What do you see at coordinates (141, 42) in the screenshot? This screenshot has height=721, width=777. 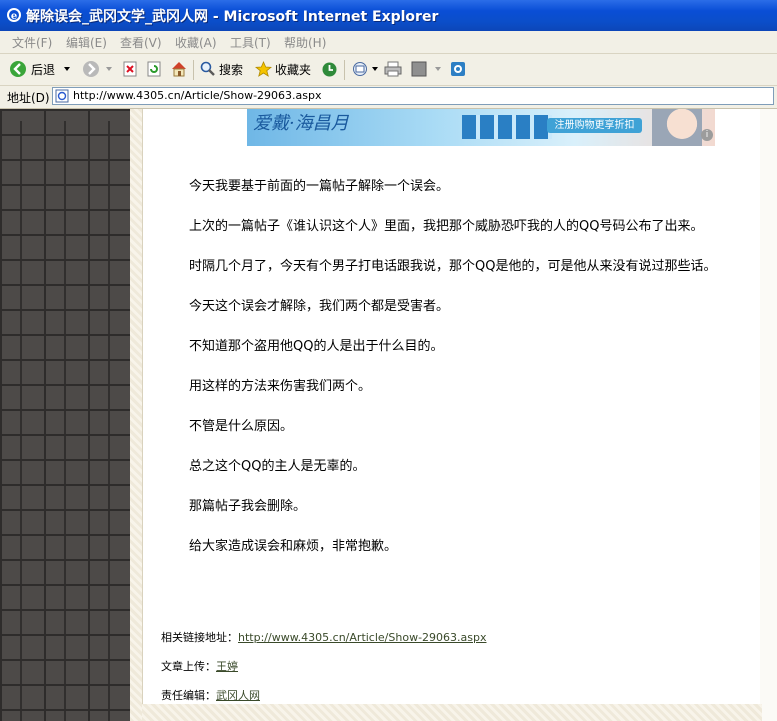 I see `menu-view: 查看(V)` at bounding box center [141, 42].